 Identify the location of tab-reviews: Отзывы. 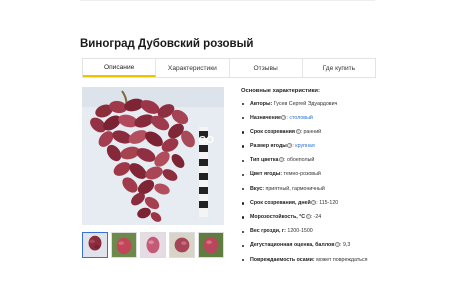
(266, 68).